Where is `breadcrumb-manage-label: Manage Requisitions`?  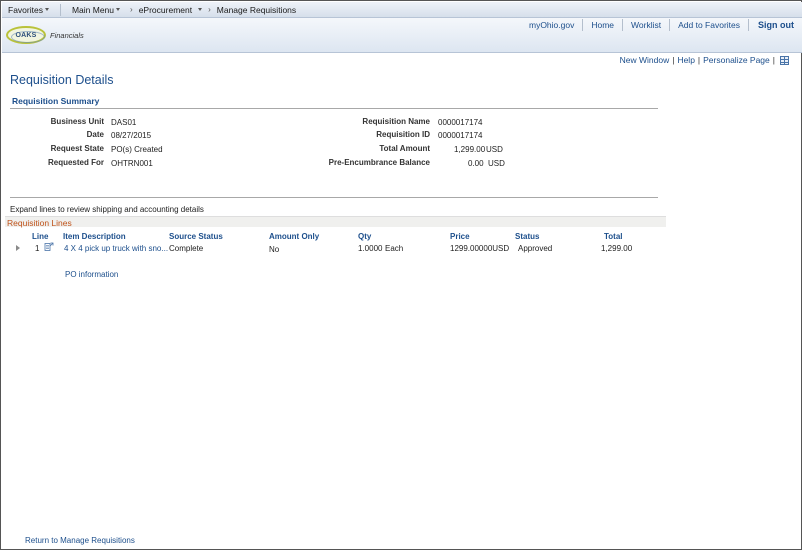
breadcrumb-manage-label: Manage Requisitions is located at coordinates (256, 9).